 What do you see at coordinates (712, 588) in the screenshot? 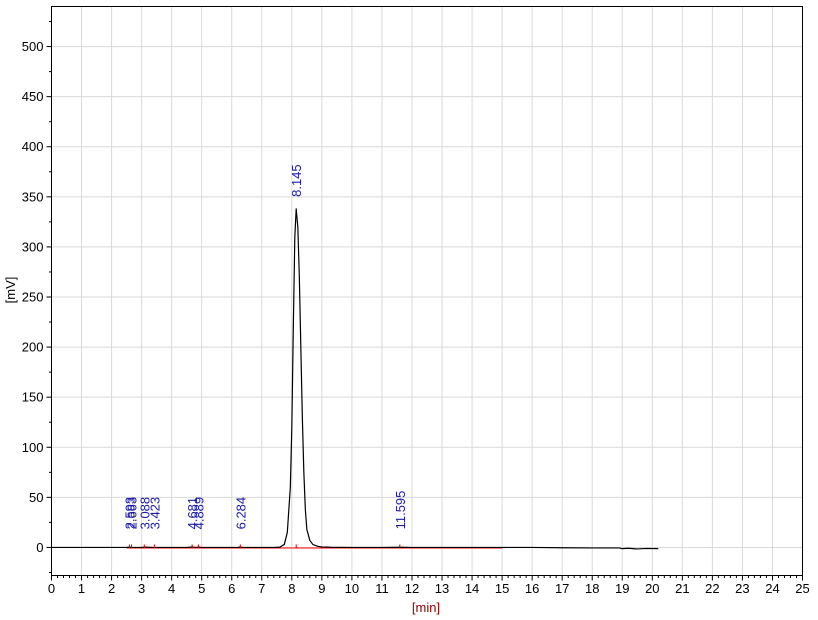
I see `x-tick-label: 22` at bounding box center [712, 588].